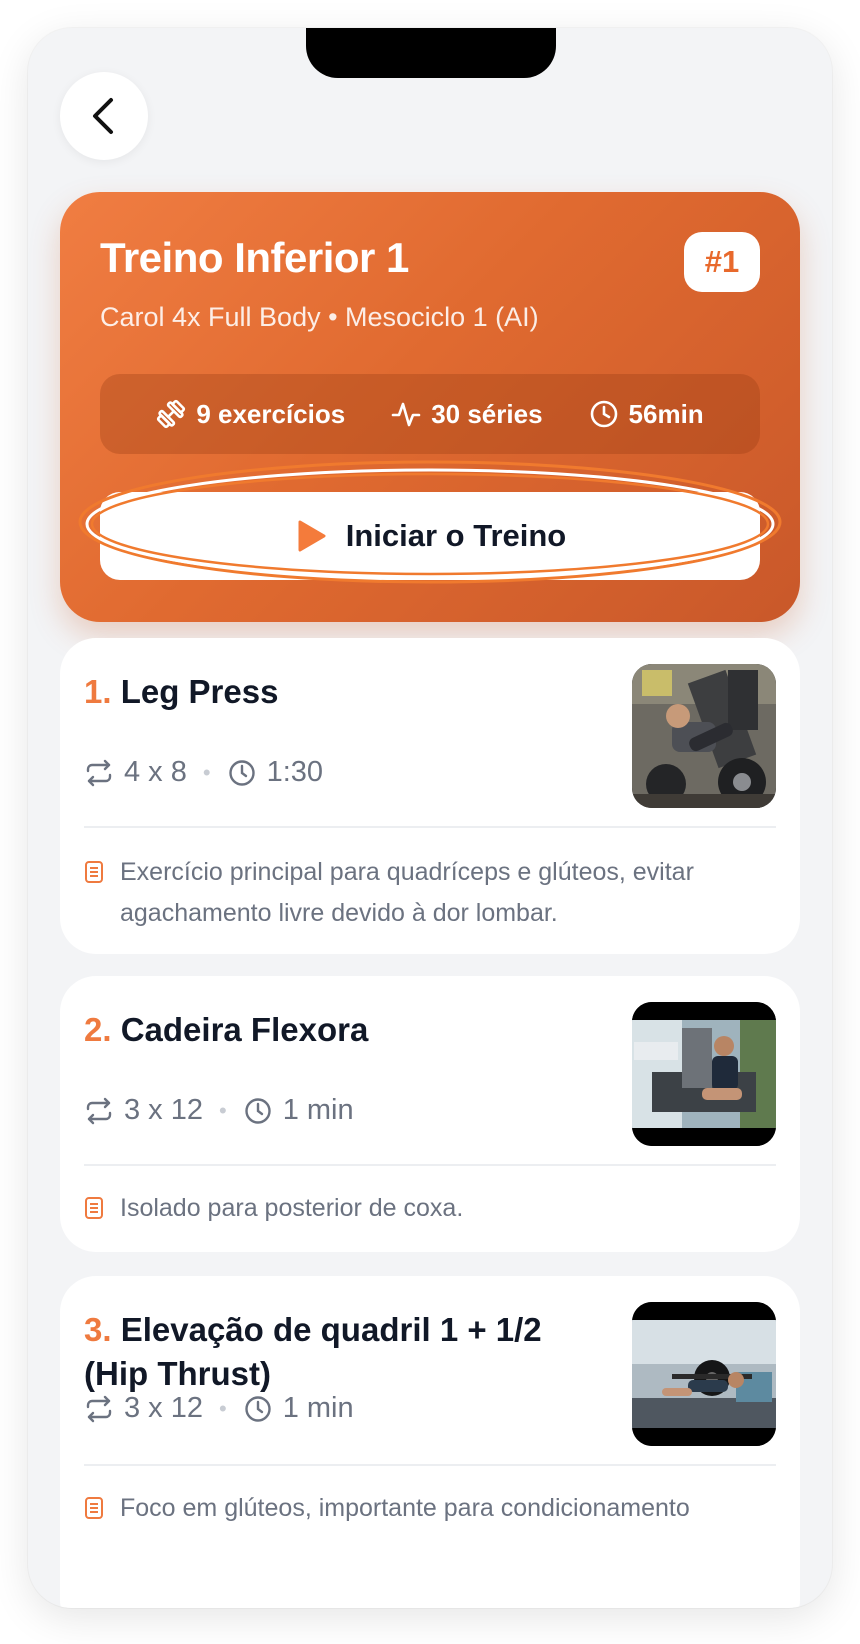 This screenshot has height=1644, width=860. I want to click on exercise-meta: 4 x 8 • 1:30, so click(203, 772).